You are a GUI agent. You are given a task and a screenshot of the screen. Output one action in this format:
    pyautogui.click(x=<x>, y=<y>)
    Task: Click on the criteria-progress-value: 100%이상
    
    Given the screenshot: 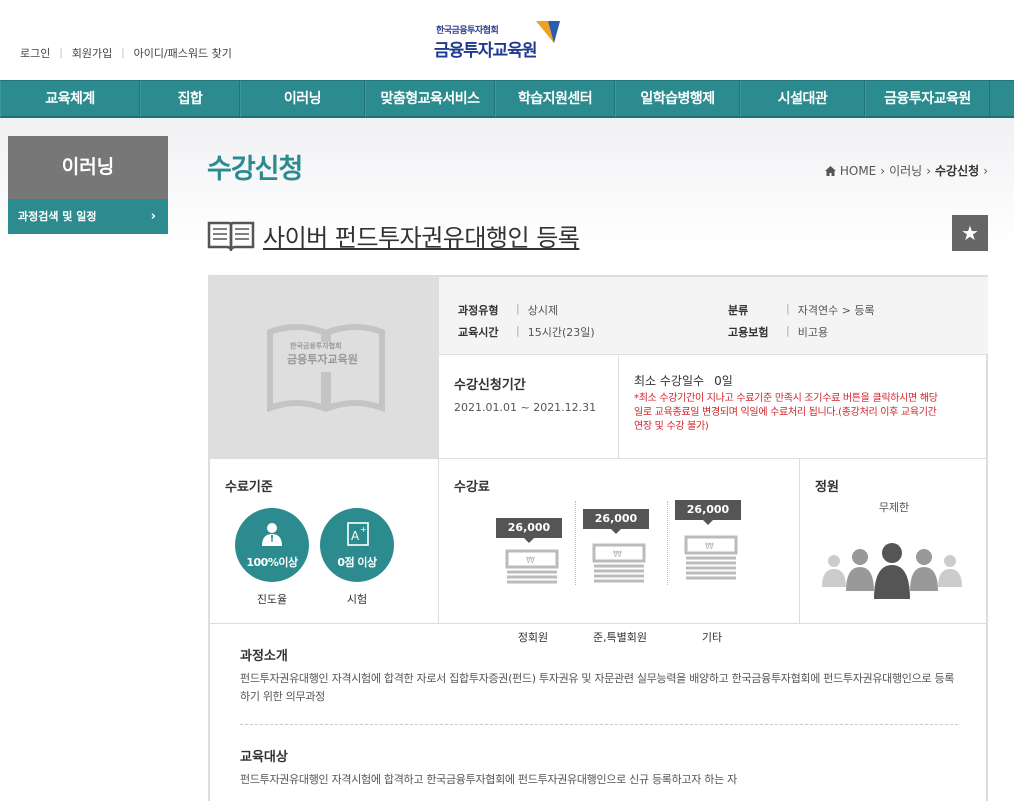 What is the action you would take?
    pyautogui.click(x=272, y=562)
    